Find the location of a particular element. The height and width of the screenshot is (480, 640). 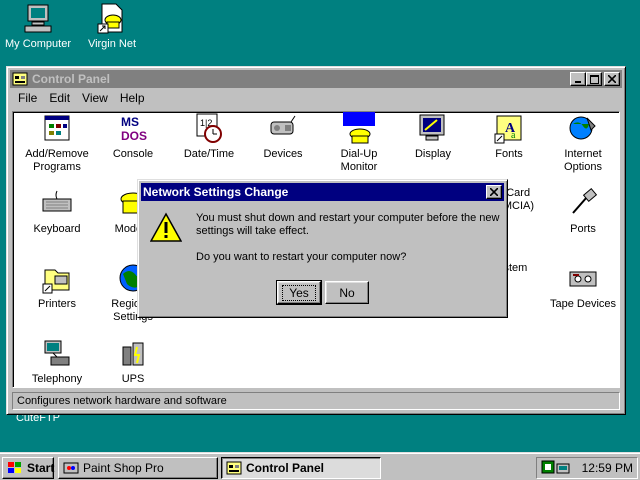

desktop-icon-virgin-net: Virgin Net is located at coordinates (112, 26).